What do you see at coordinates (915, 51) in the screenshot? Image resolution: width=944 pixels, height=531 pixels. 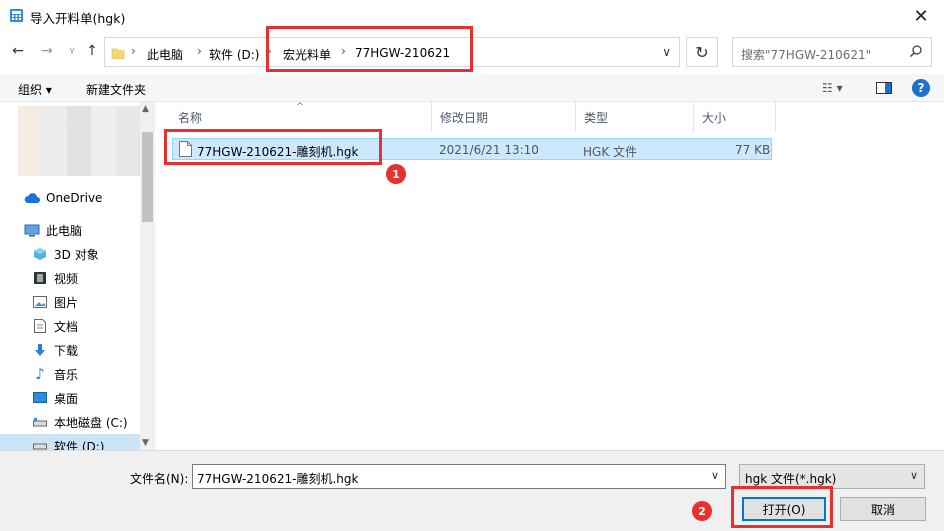 I see `search-icon` at bounding box center [915, 51].